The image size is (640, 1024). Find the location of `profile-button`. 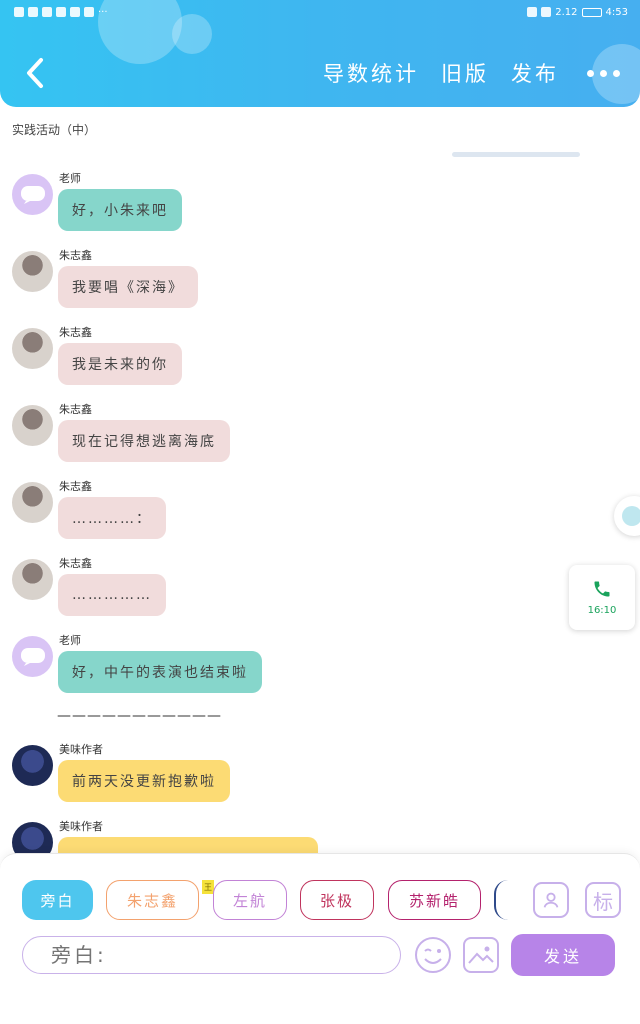

profile-button is located at coordinates (551, 900).